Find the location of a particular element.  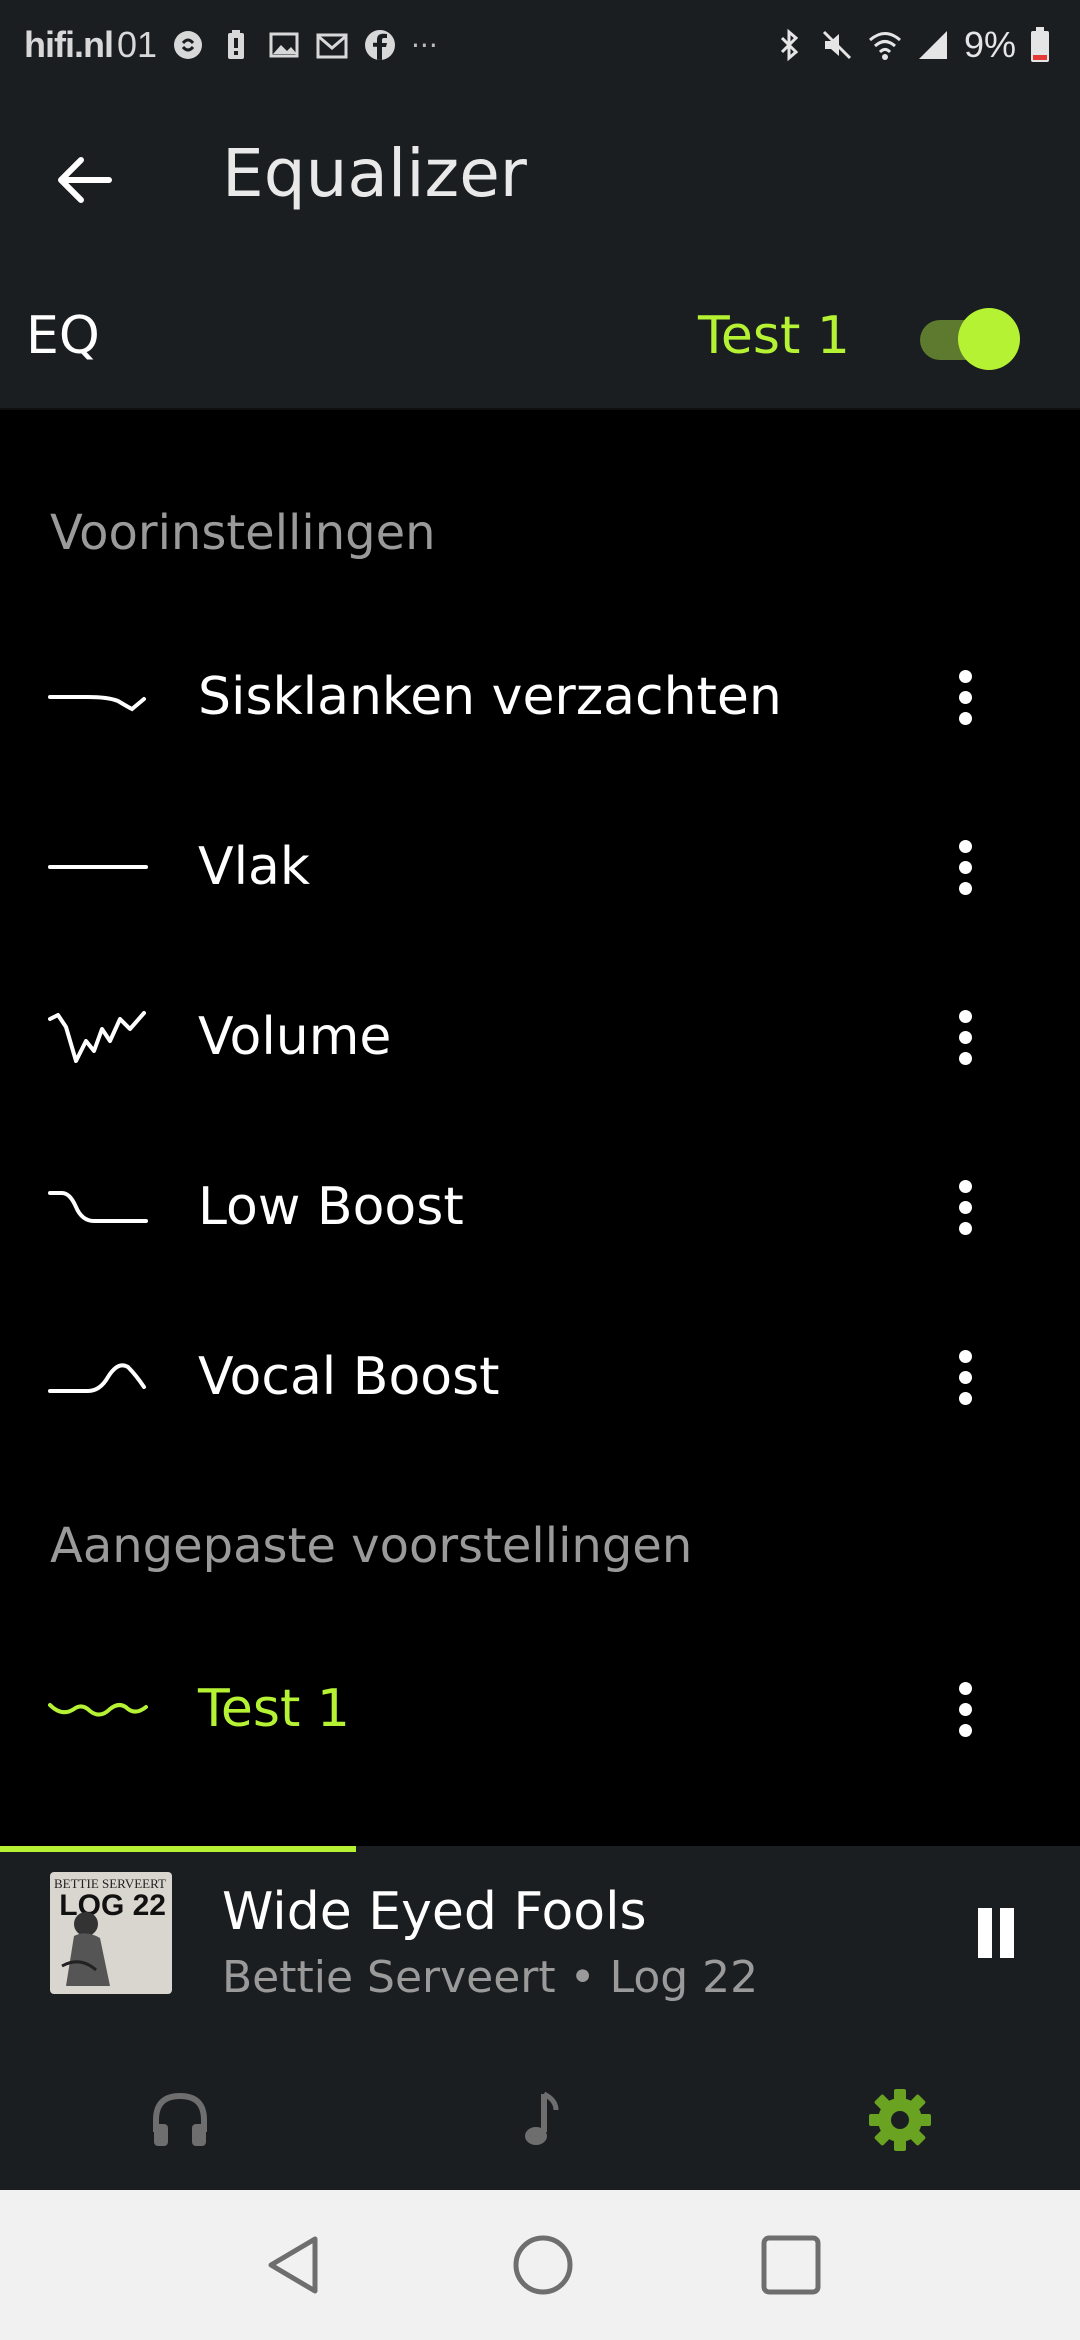

signal-icon is located at coordinates (932, 45).